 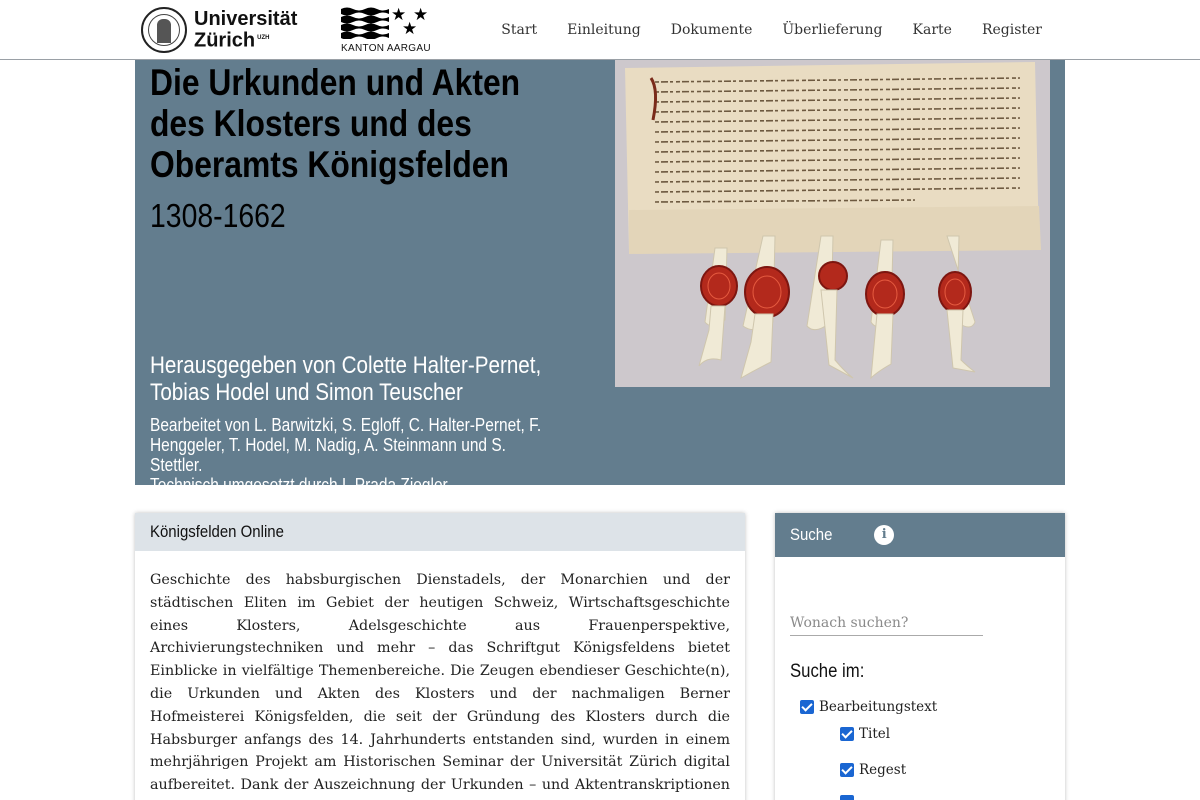 I want to click on aargau-waves-icon, so click(x=365, y=23).